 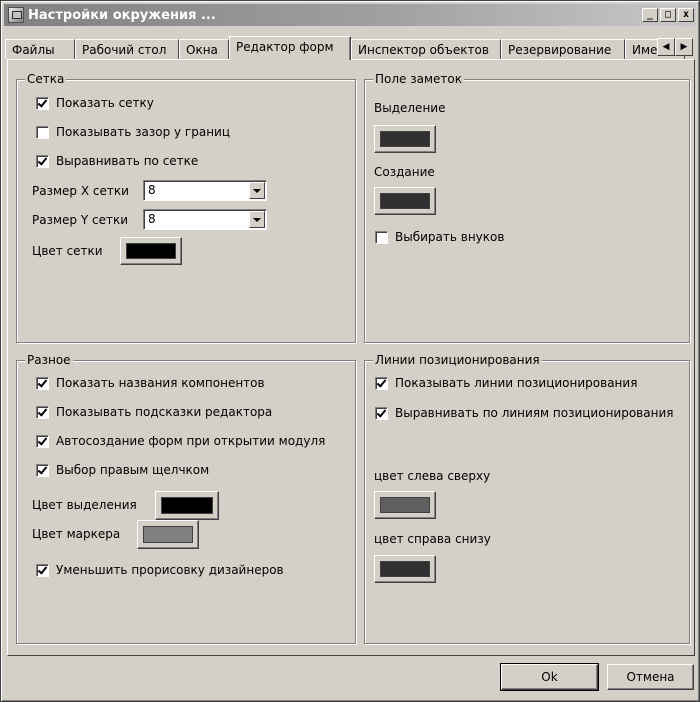 What do you see at coordinates (668, 15) in the screenshot?
I see `maximize-button: □` at bounding box center [668, 15].